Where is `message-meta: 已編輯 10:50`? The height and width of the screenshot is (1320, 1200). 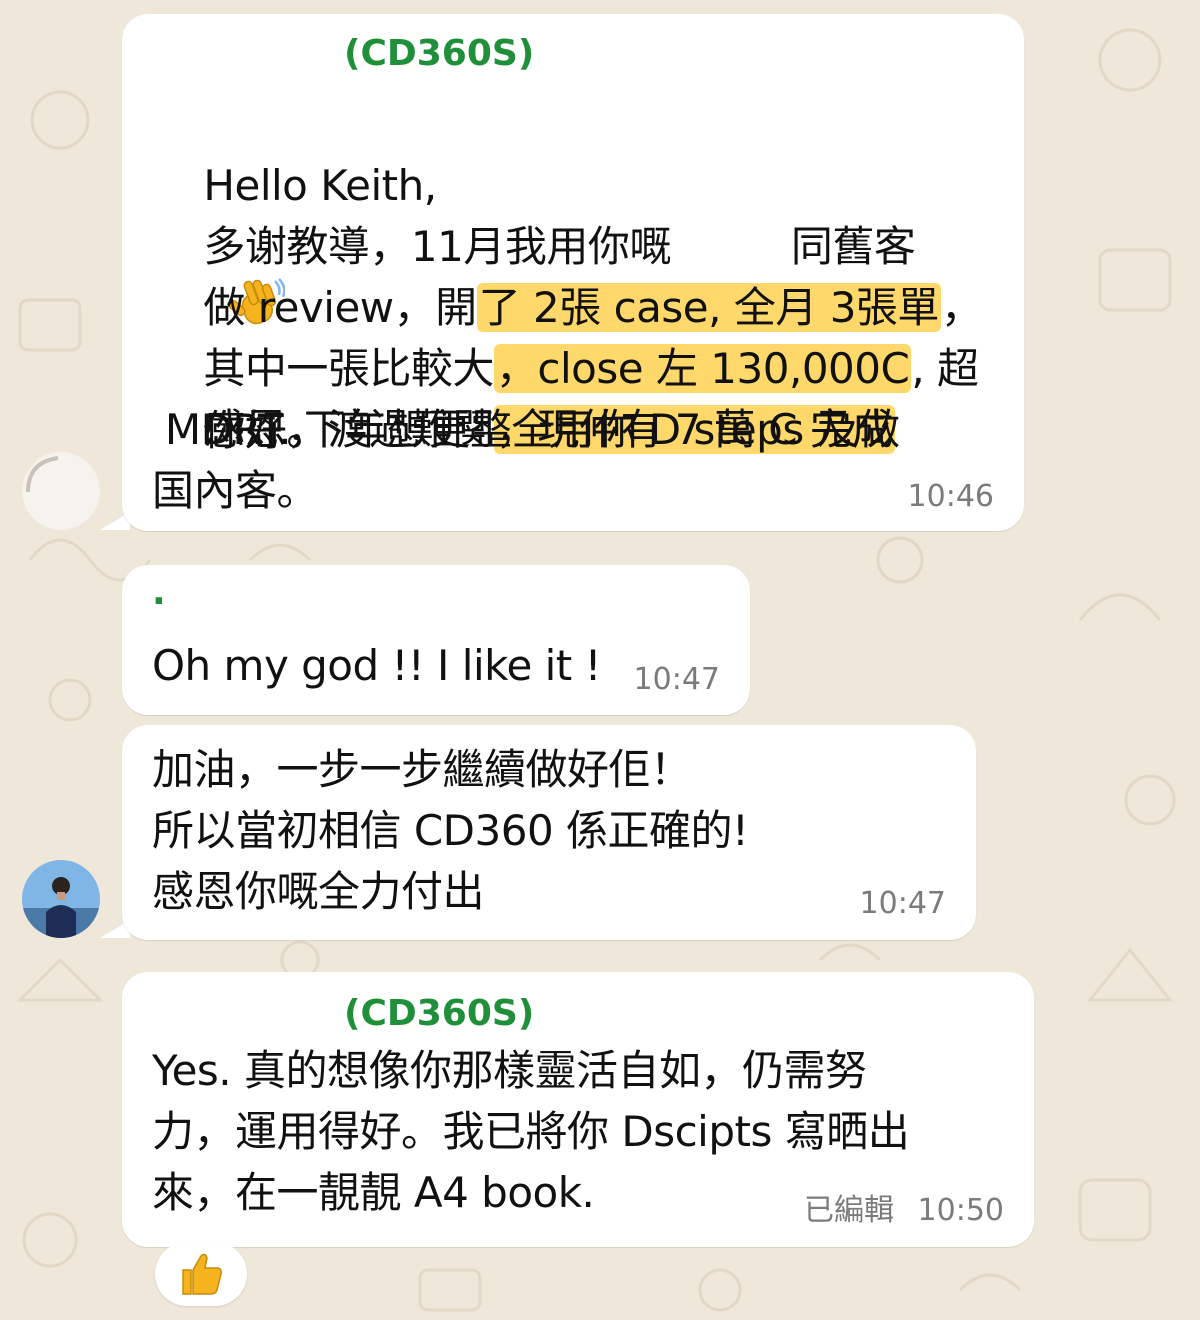
message-meta: 已編輯 10:50 is located at coordinates (904, 1211).